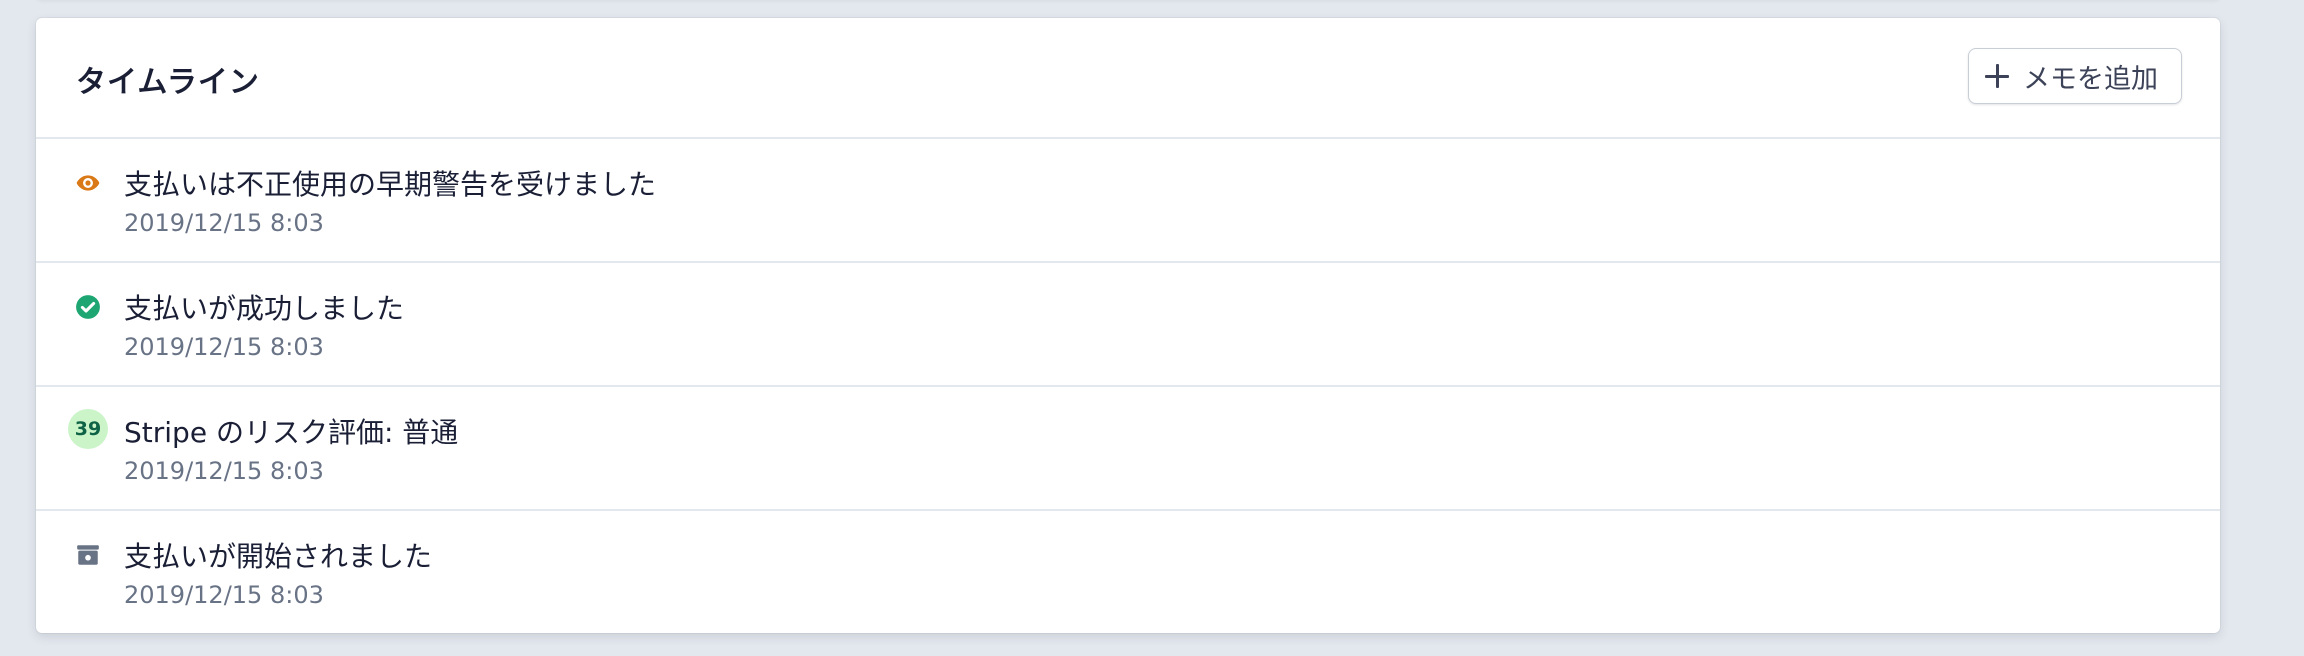 This screenshot has height=656, width=2304. Describe the element at coordinates (390, 184) in the screenshot. I see `timeline-item-title: 支払いは不正使用の早期警告を受けました` at that location.